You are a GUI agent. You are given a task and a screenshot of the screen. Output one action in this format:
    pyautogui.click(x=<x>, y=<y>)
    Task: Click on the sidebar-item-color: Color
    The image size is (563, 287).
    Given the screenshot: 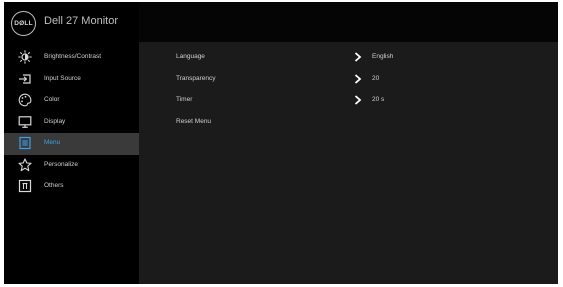 What is the action you would take?
    pyautogui.click(x=71, y=101)
    